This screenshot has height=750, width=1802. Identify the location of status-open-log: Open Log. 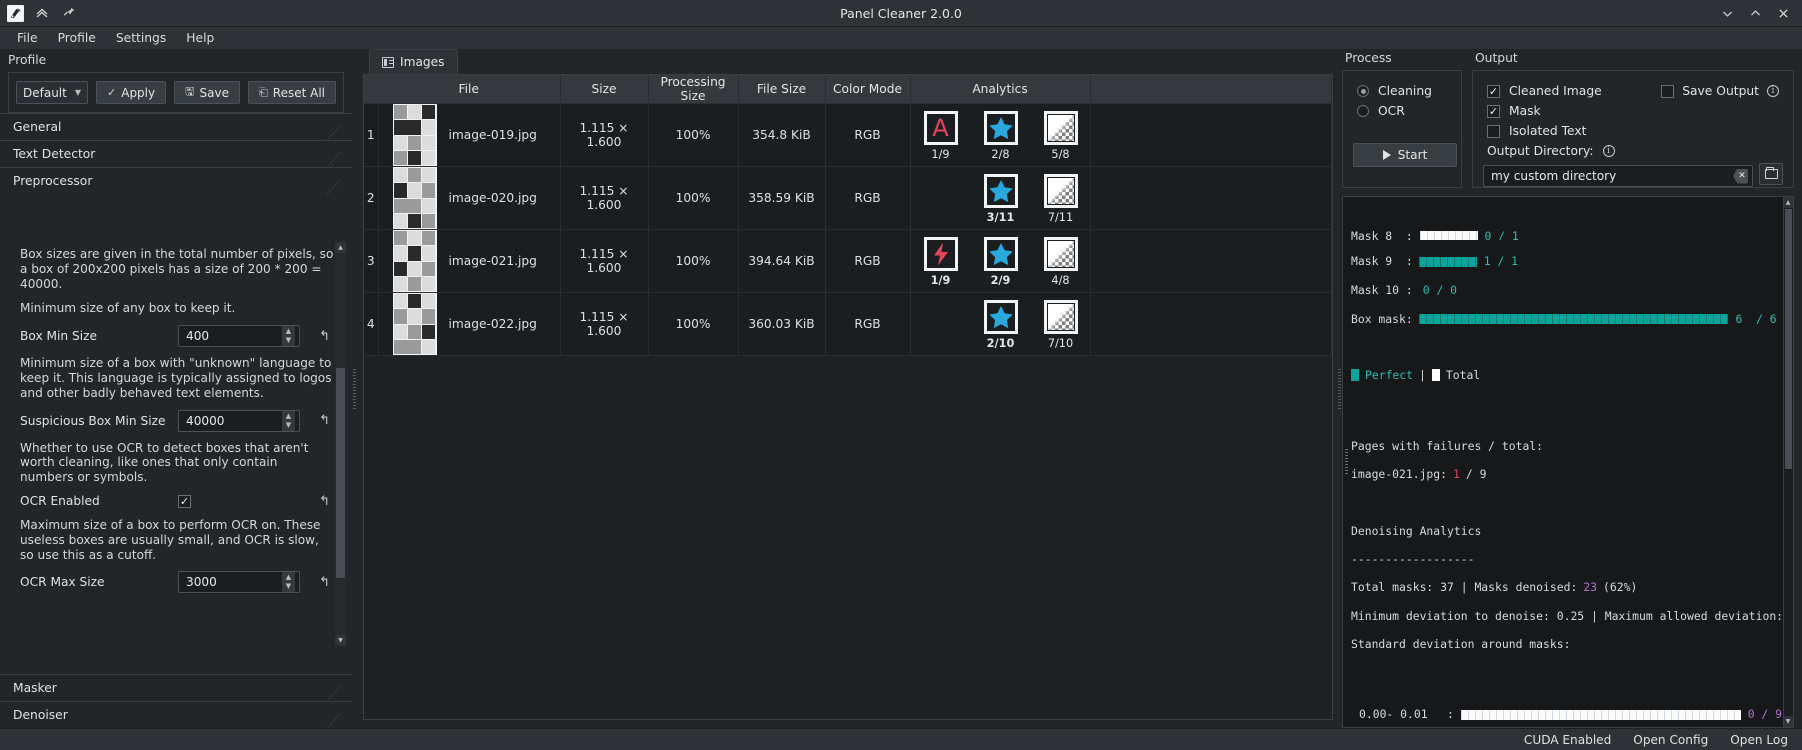
(1759, 740).